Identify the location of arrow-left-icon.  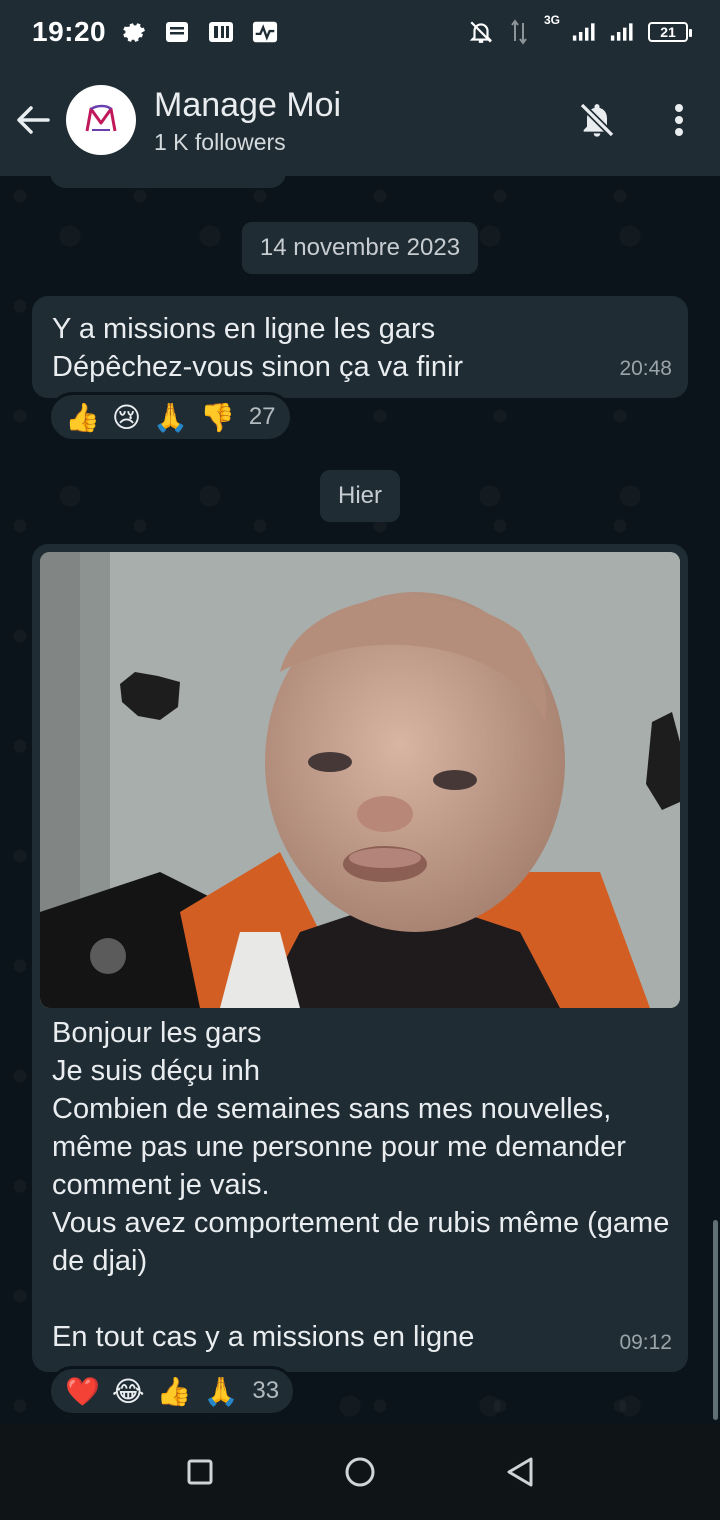
(33, 120).